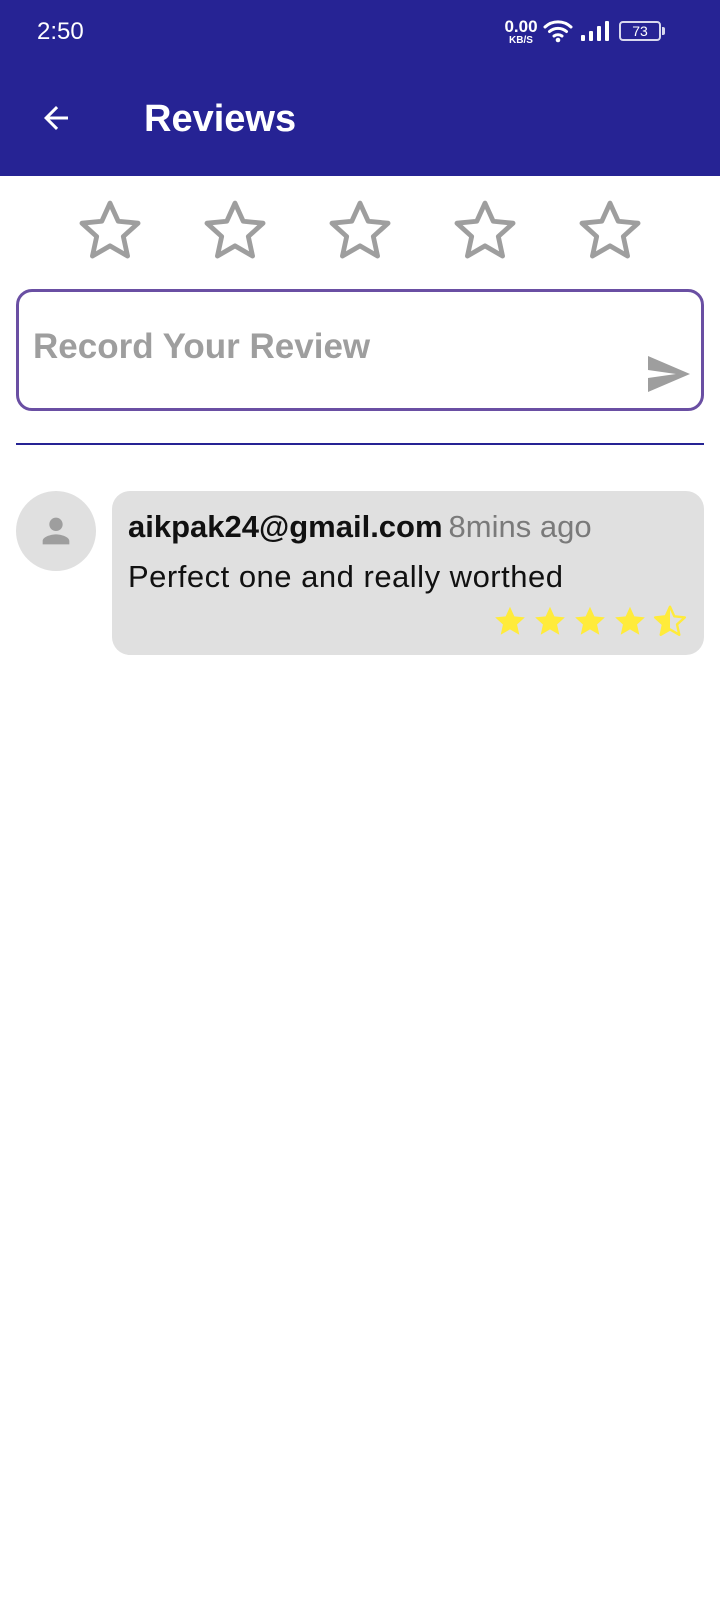 This screenshot has height=1600, width=720. I want to click on battery-level: 73, so click(640, 31).